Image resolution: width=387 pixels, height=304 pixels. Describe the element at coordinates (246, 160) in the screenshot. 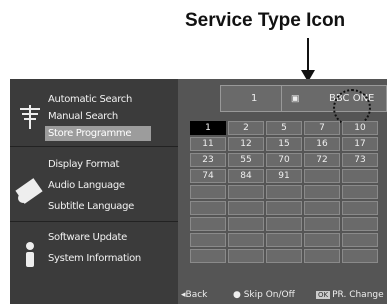

I see `programme-cell: 55` at that location.